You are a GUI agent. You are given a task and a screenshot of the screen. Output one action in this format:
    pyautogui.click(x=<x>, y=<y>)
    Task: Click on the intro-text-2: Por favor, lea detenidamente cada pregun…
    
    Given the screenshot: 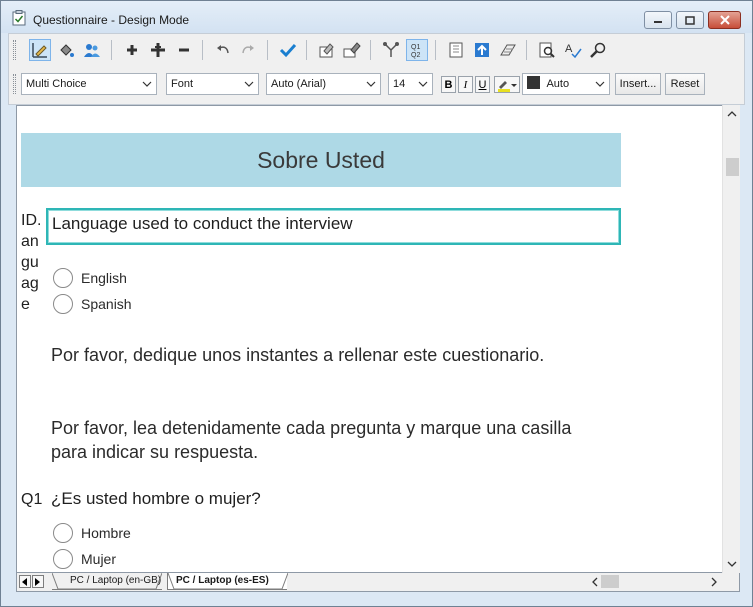 What is the action you would take?
    pyautogui.click(x=331, y=440)
    